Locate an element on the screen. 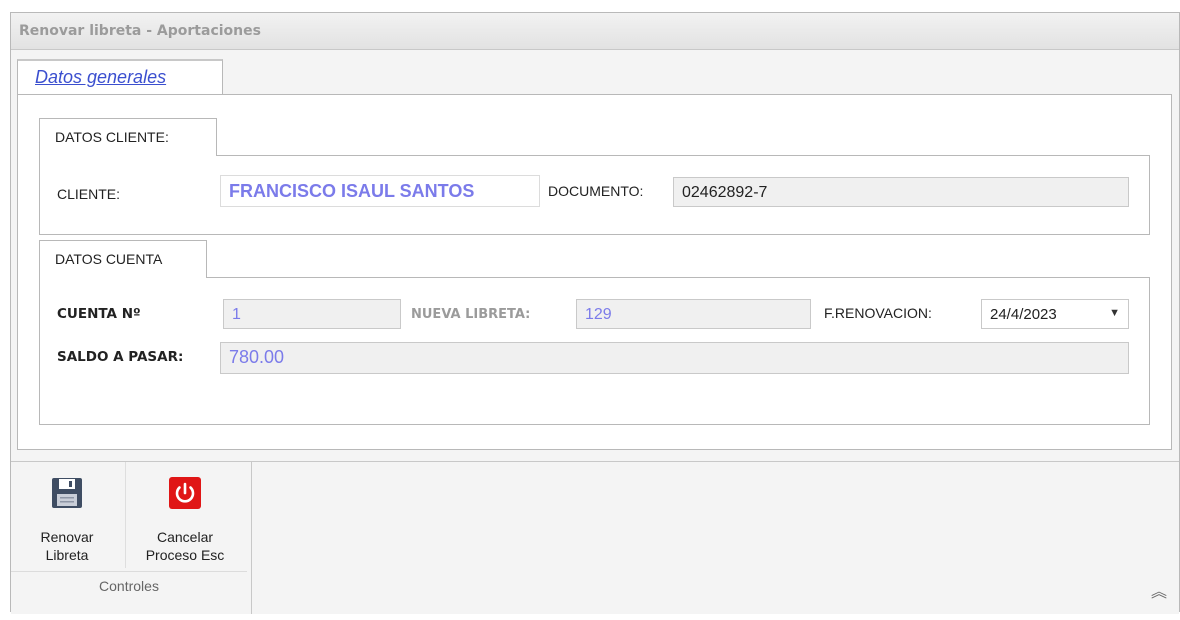 The width and height of the screenshot is (1180, 620). window-title: Renovar libreta - Aportaciones is located at coordinates (140, 31).